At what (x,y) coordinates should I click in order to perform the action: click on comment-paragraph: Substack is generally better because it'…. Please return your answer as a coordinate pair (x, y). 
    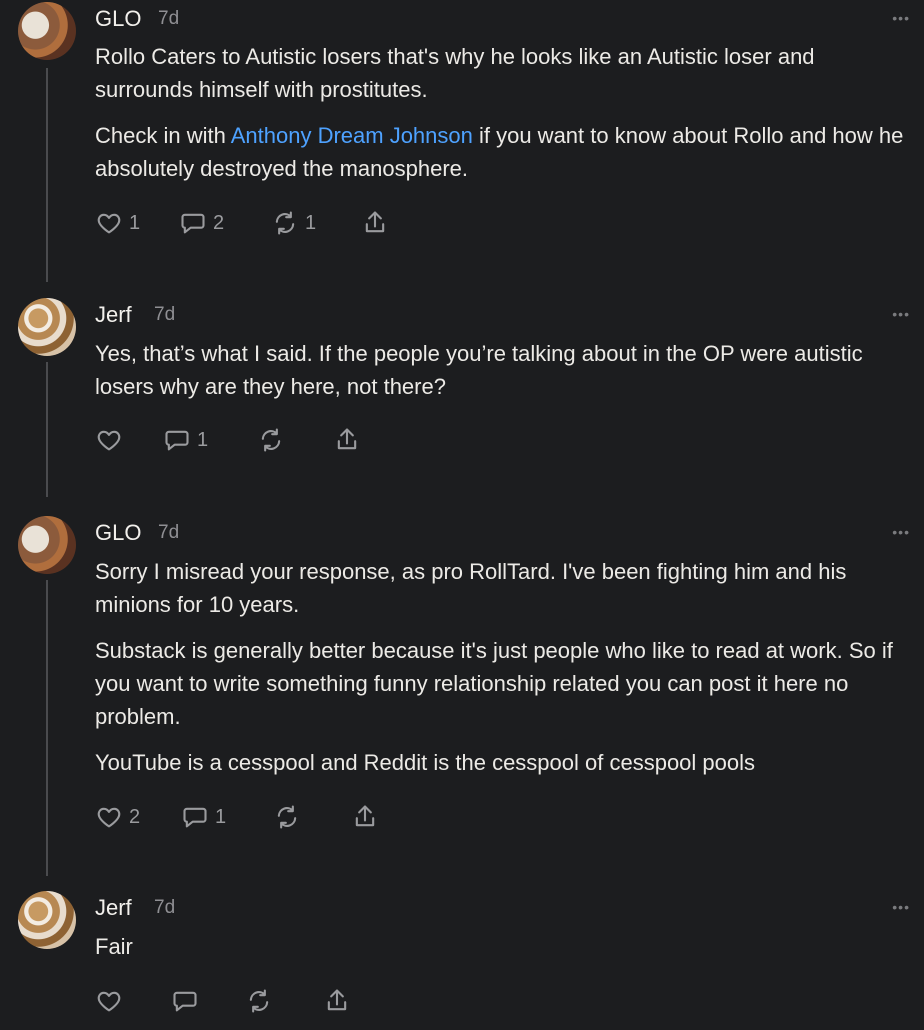
    Looking at the image, I should click on (494, 683).